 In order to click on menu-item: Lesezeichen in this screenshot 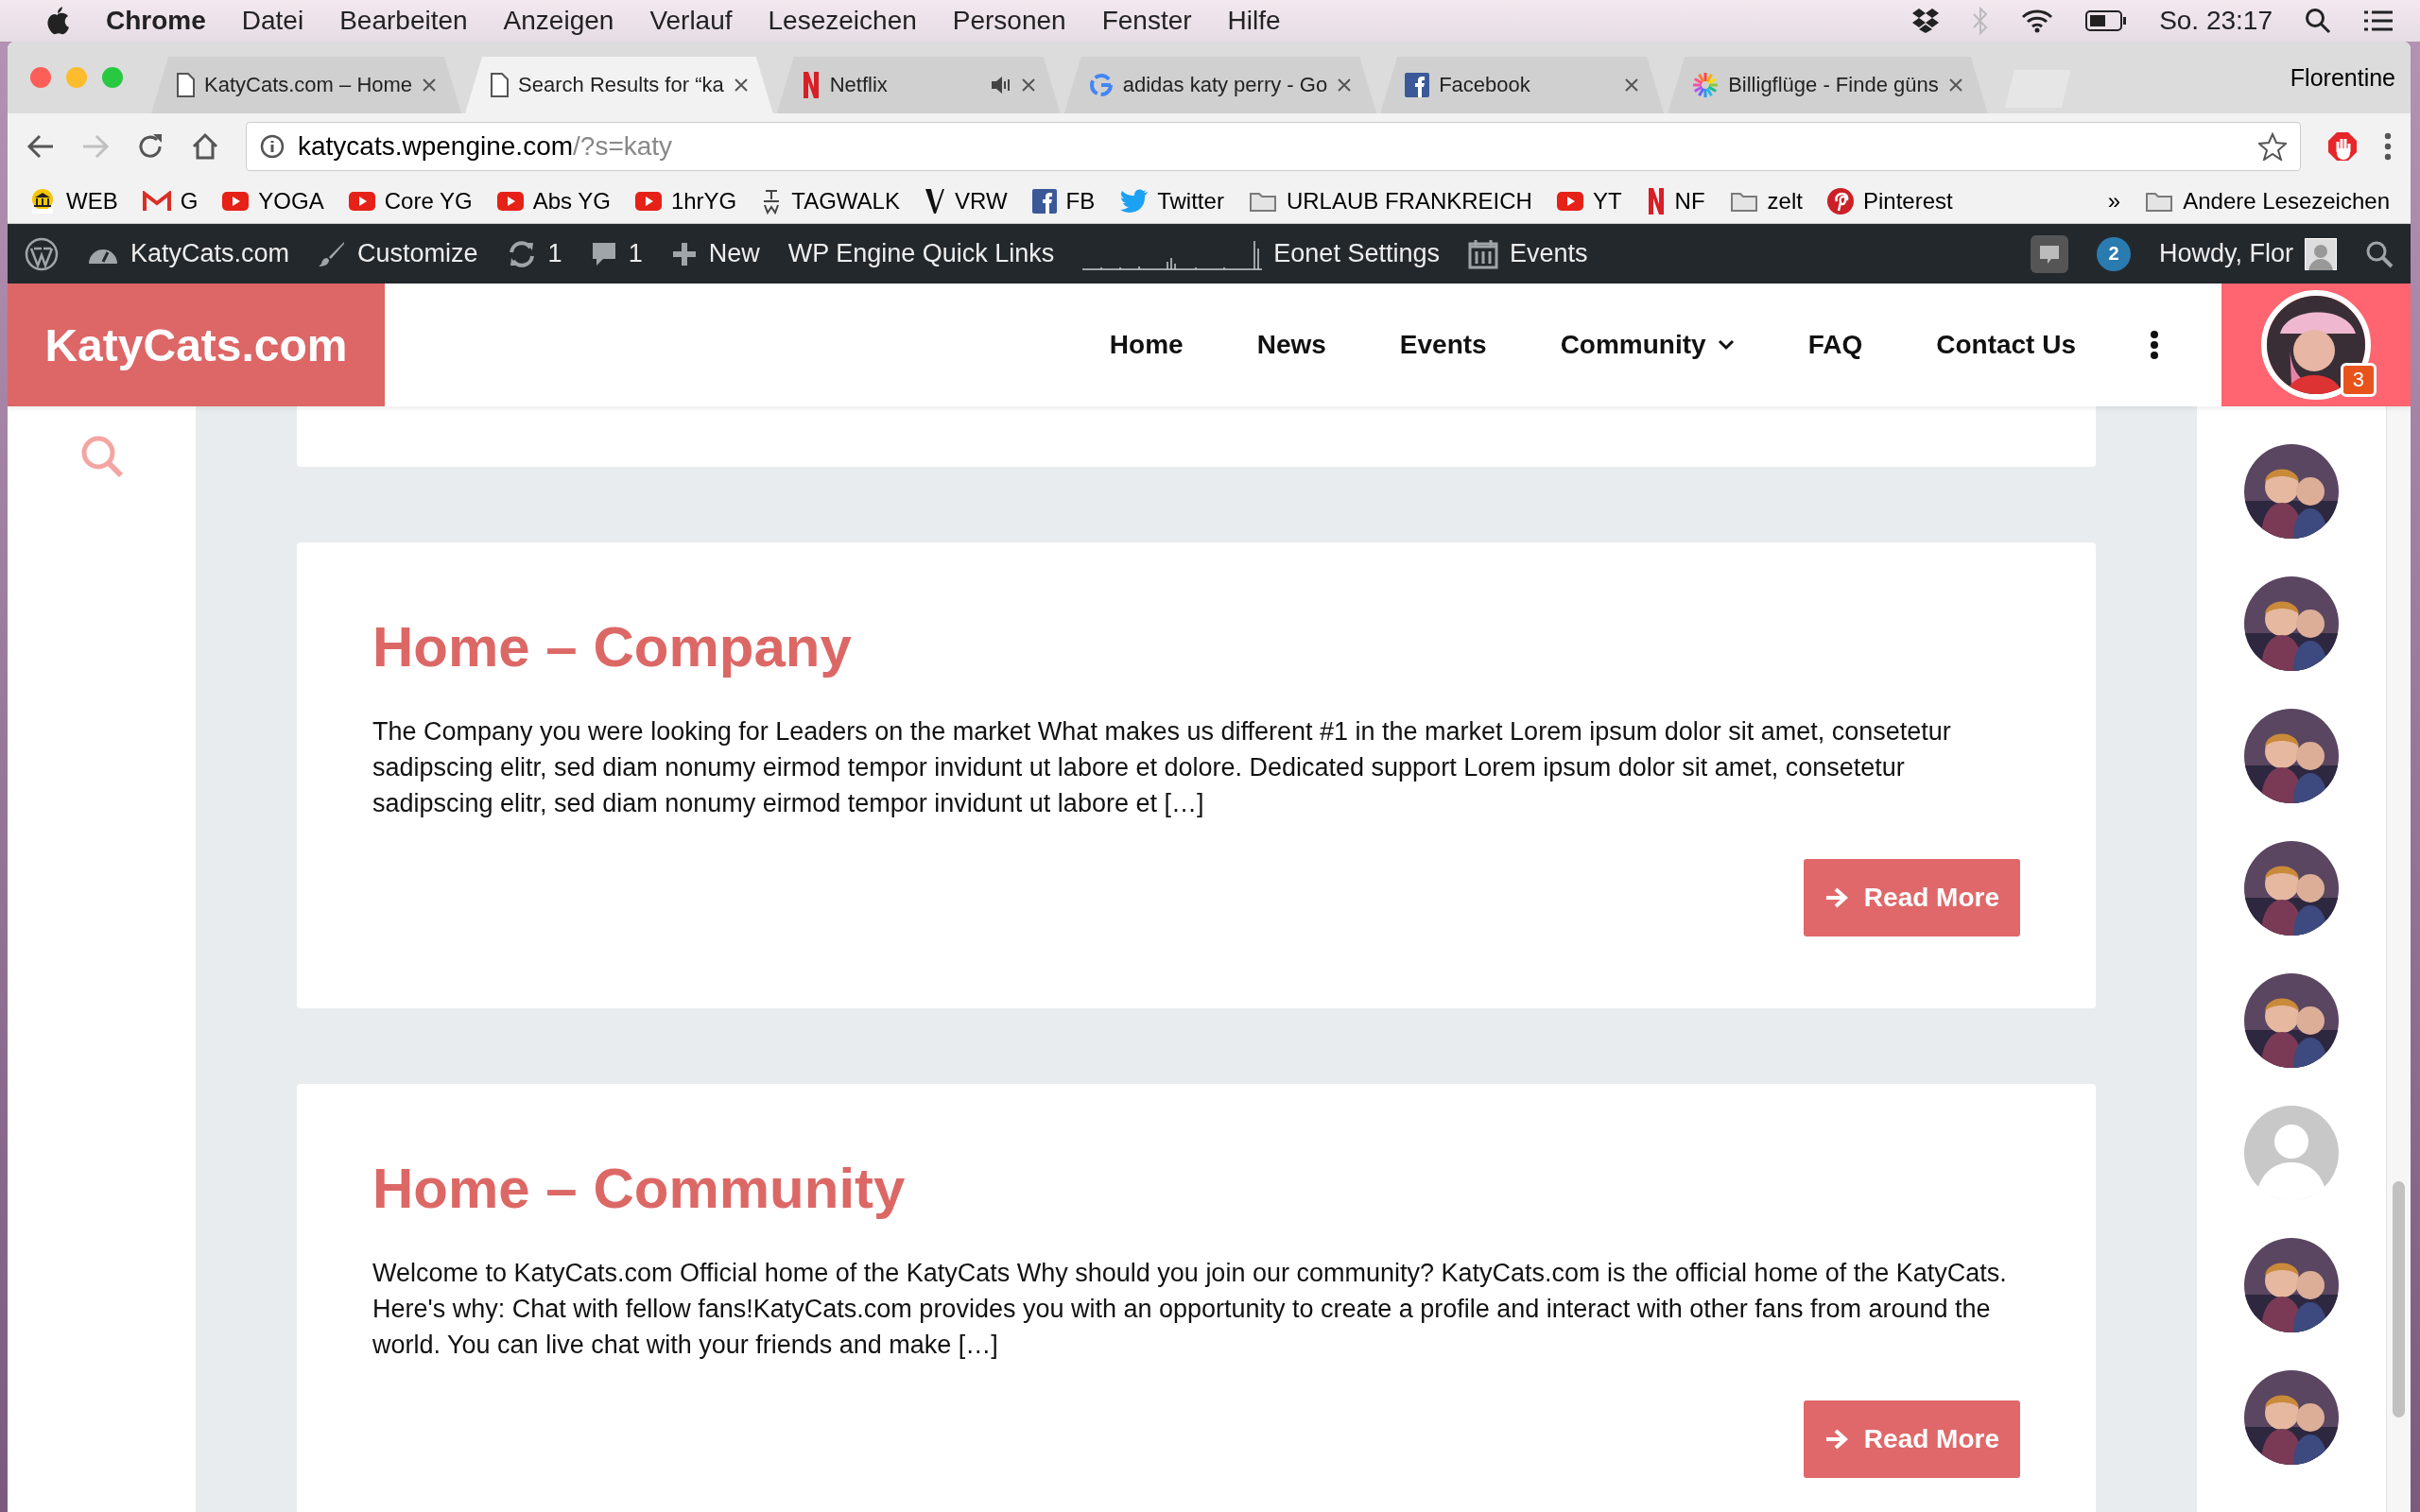, I will do `click(842, 21)`.